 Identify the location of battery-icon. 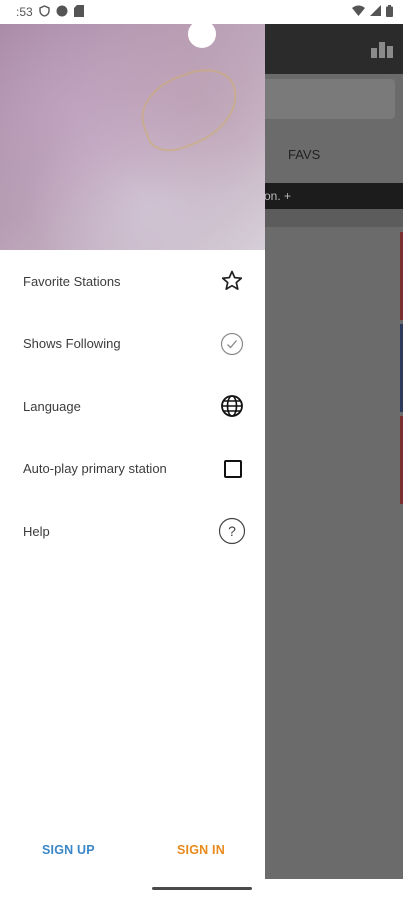
(389, 12).